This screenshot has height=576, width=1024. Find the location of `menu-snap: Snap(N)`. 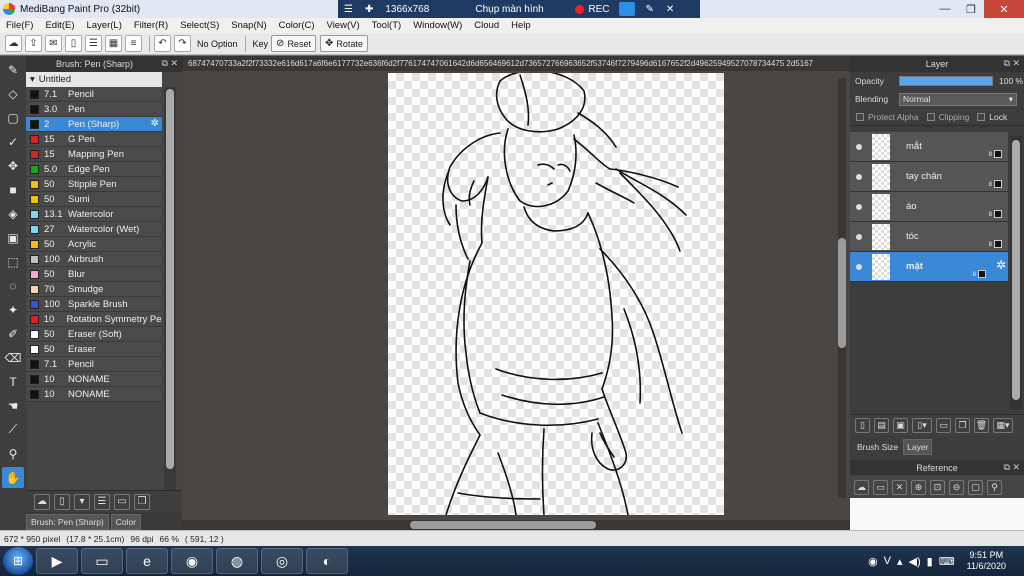

menu-snap: Snap(N) is located at coordinates (248, 25).